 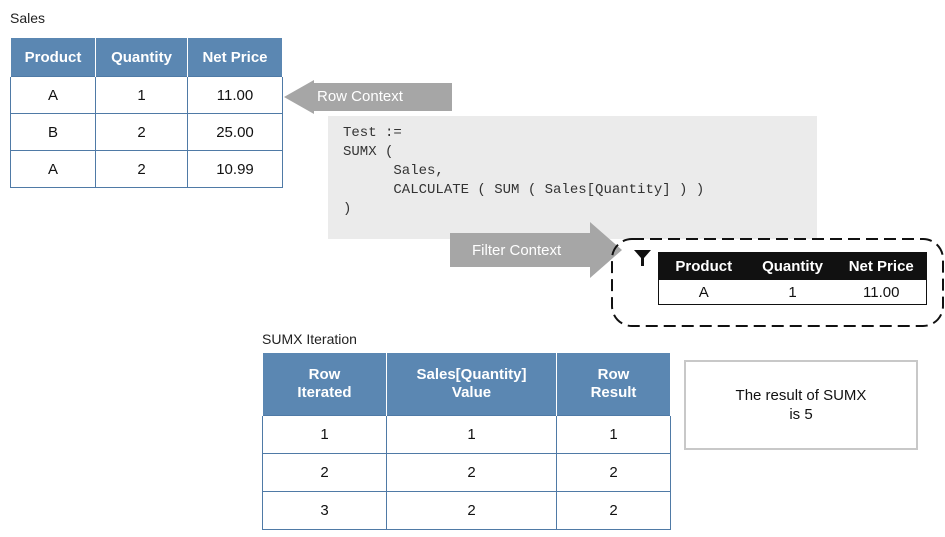 I want to click on table-cell: 10.99, so click(x=235, y=169).